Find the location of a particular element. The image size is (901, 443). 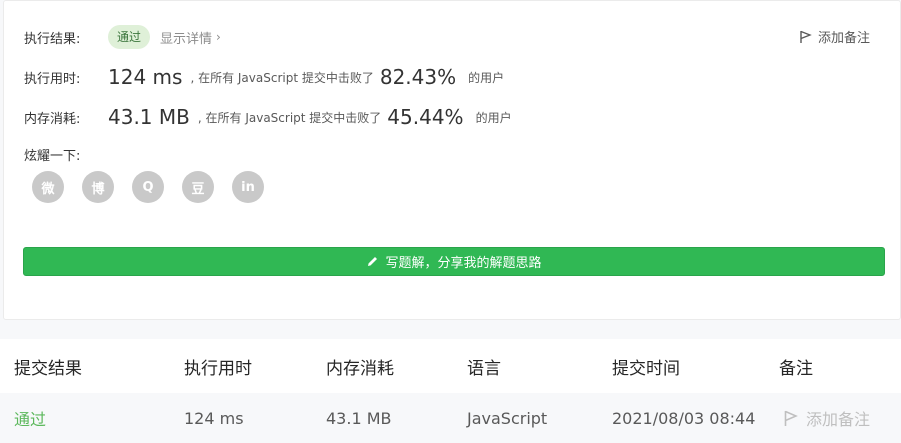

chevron-right-icon: › is located at coordinates (218, 37).